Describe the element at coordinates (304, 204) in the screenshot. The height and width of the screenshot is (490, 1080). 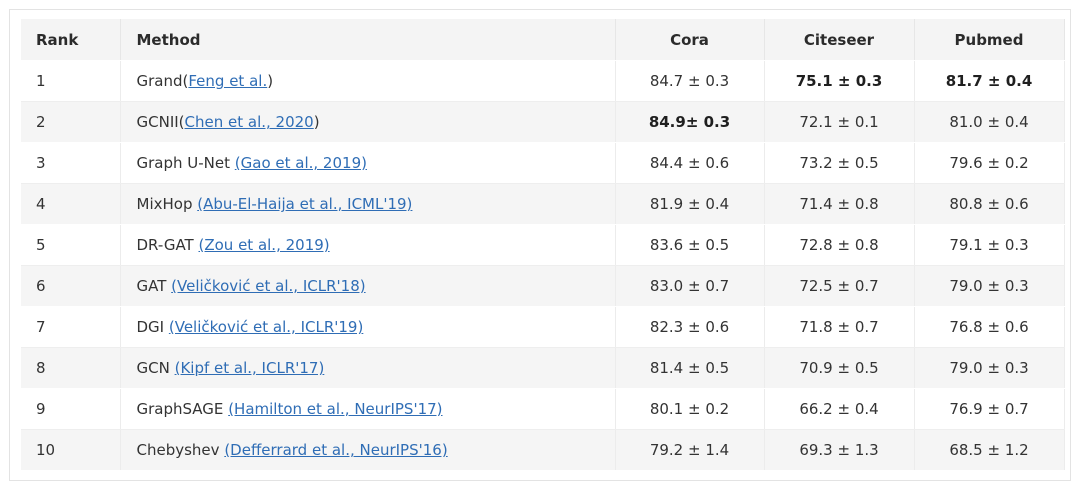
I see `citation-link: (Abu-El-Haija et al., ICML'19)` at that location.